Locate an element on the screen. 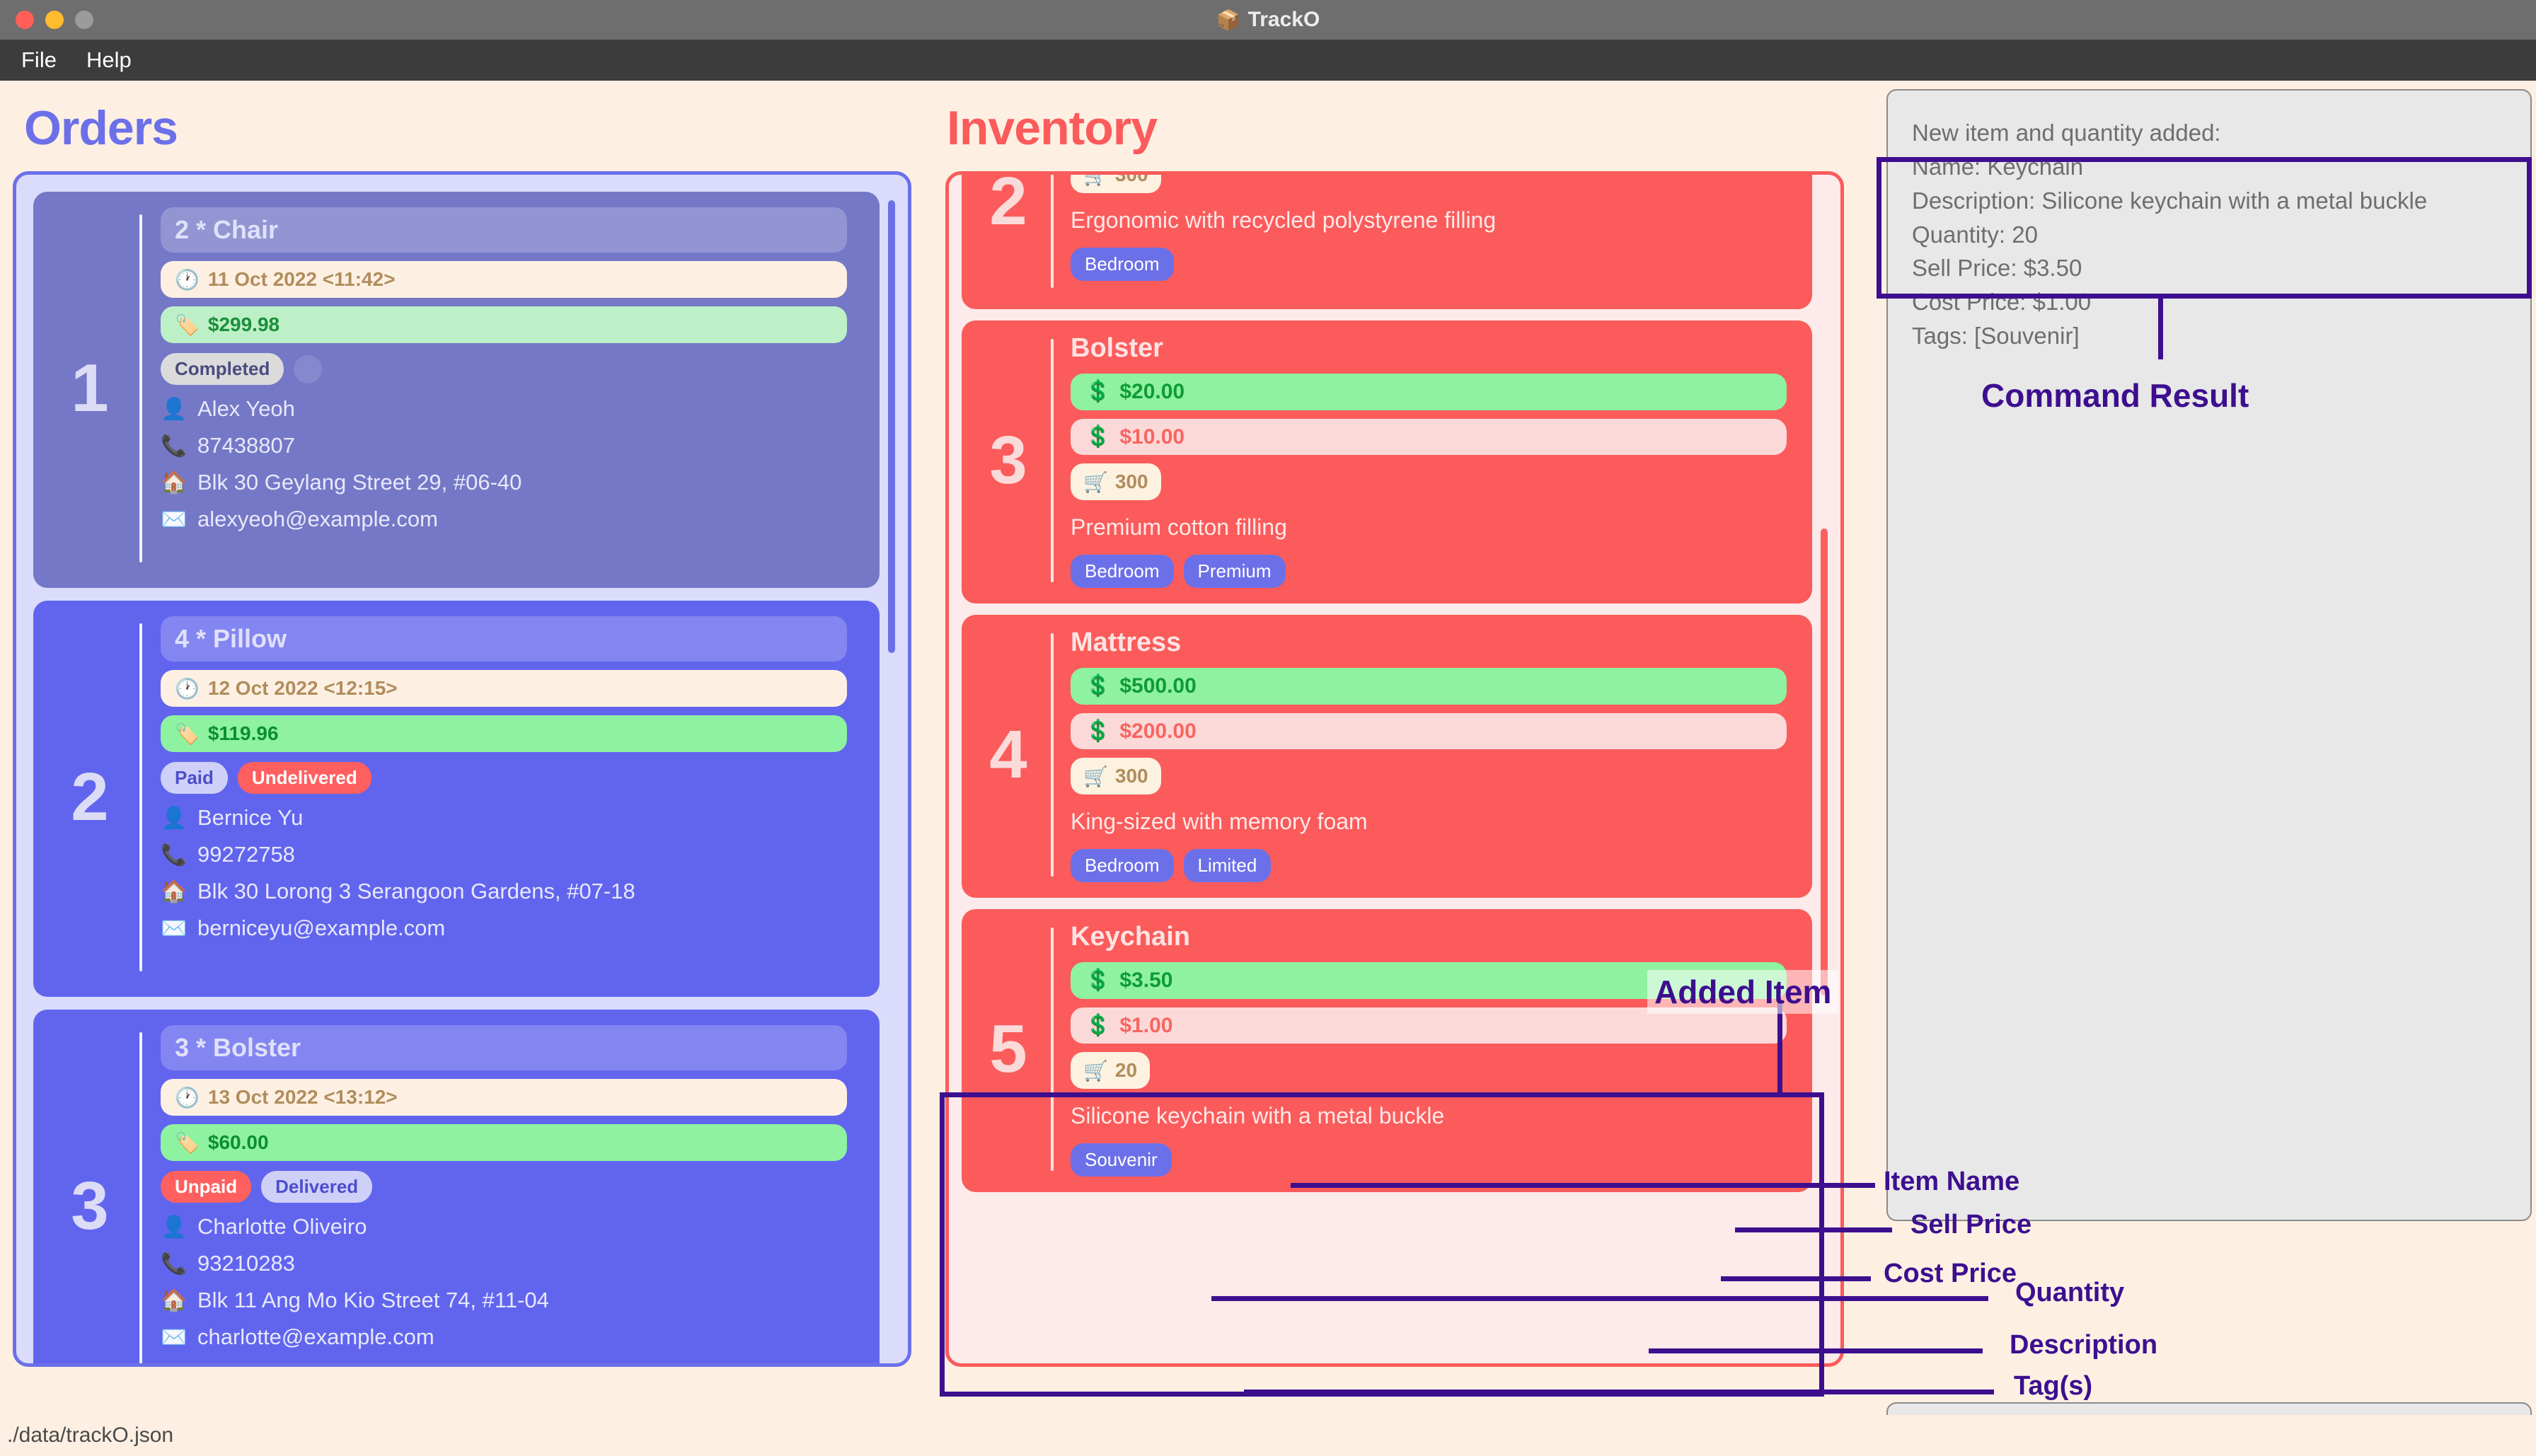  inventory-sell: $3.50 is located at coordinates (1146, 980).